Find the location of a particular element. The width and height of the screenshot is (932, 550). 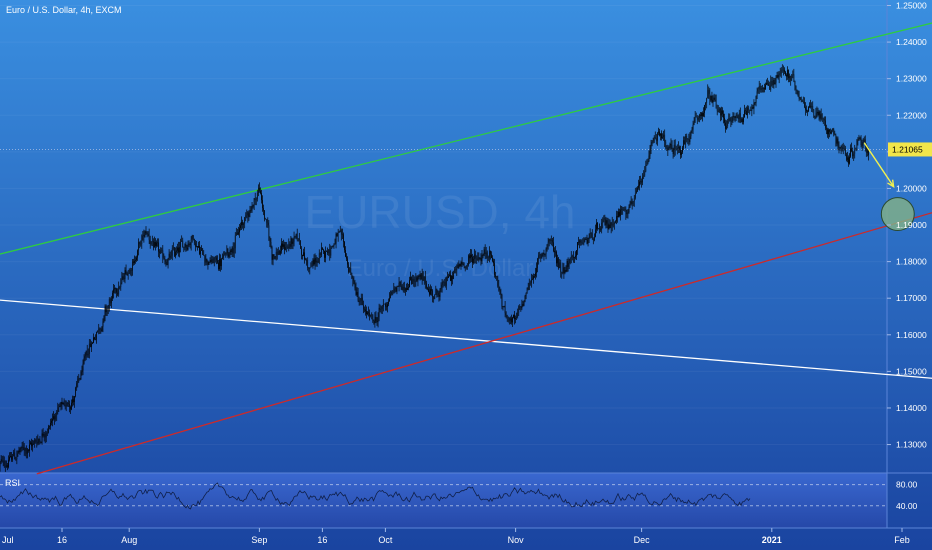

price-tick-label: 1.16000 is located at coordinates (911, 335).